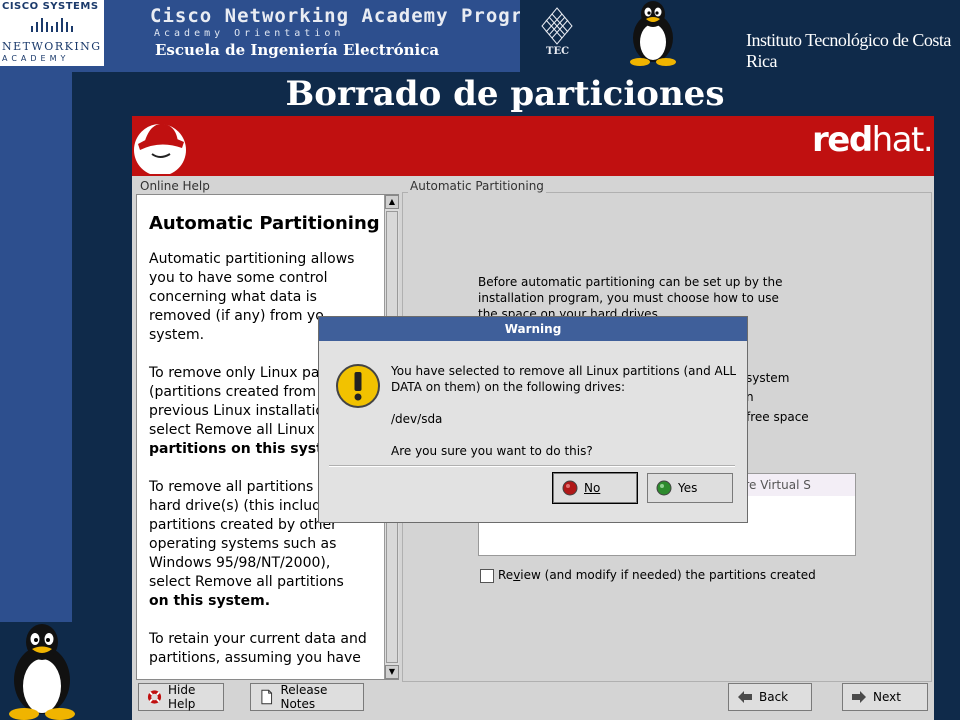  Describe the element at coordinates (210, 601) in the screenshot. I see `help-line: on this system.` at that location.